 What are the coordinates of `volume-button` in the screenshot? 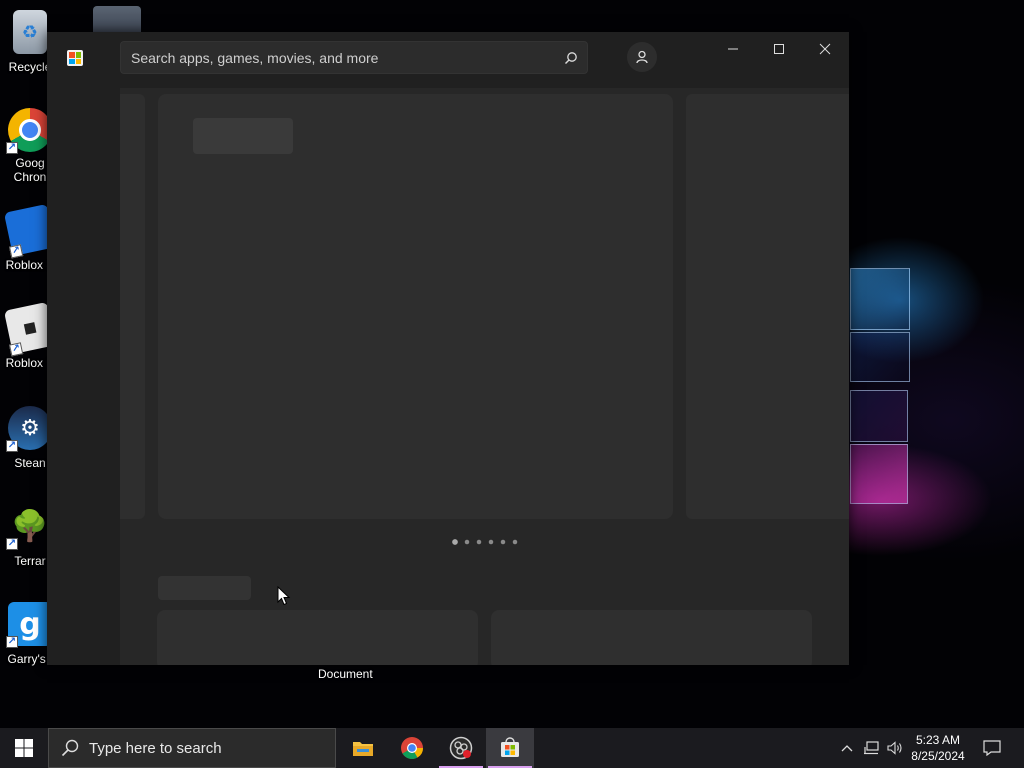 It's located at (895, 748).